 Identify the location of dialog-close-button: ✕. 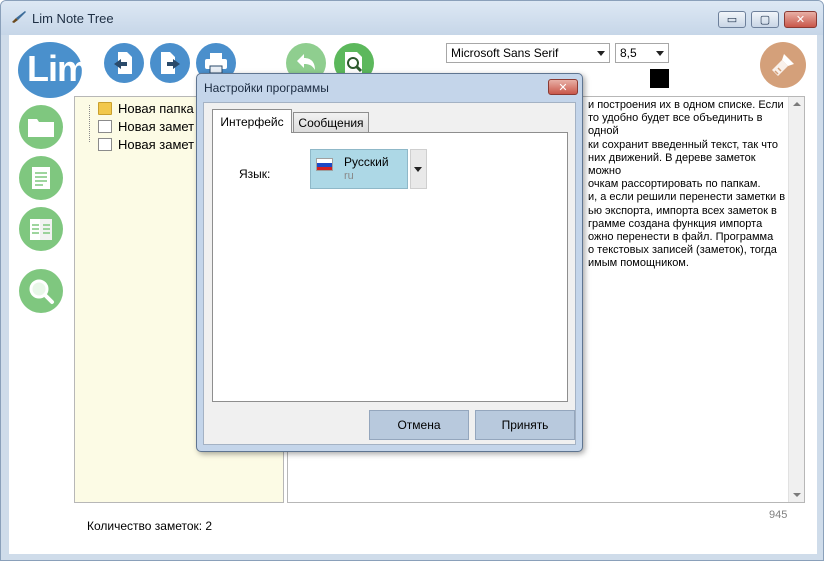
(563, 87).